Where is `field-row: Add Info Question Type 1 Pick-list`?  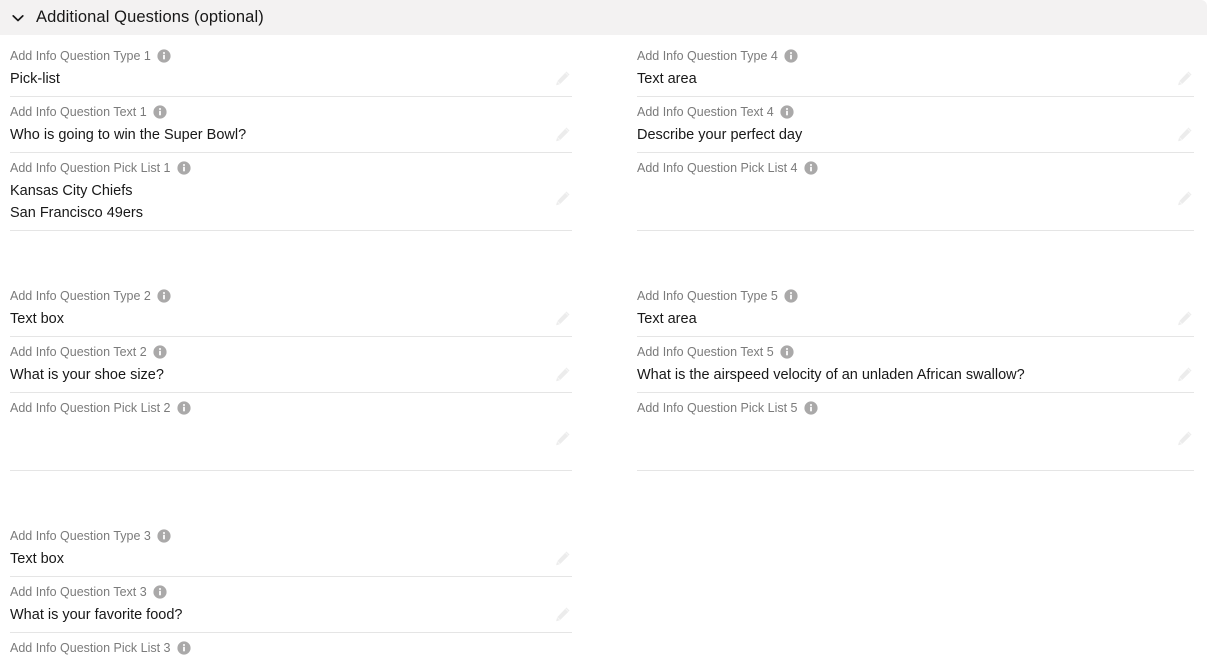
field-row: Add Info Question Type 1 Pick-list is located at coordinates (291, 69).